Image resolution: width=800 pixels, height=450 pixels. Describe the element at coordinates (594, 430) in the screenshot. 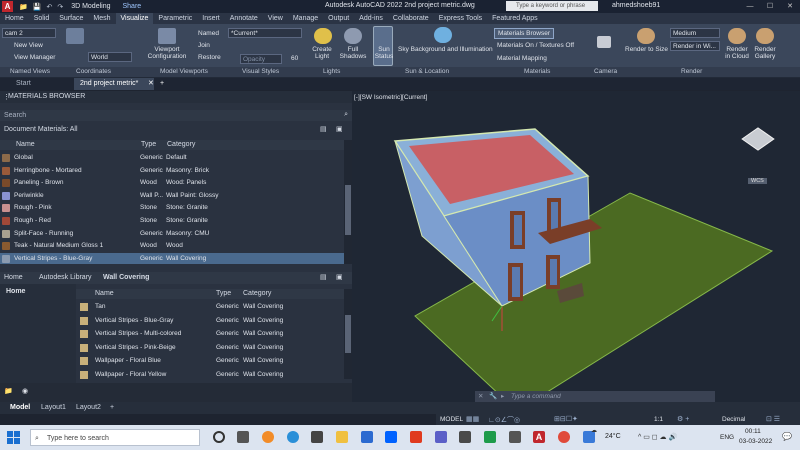

I see `weather-icon: ☁` at that location.